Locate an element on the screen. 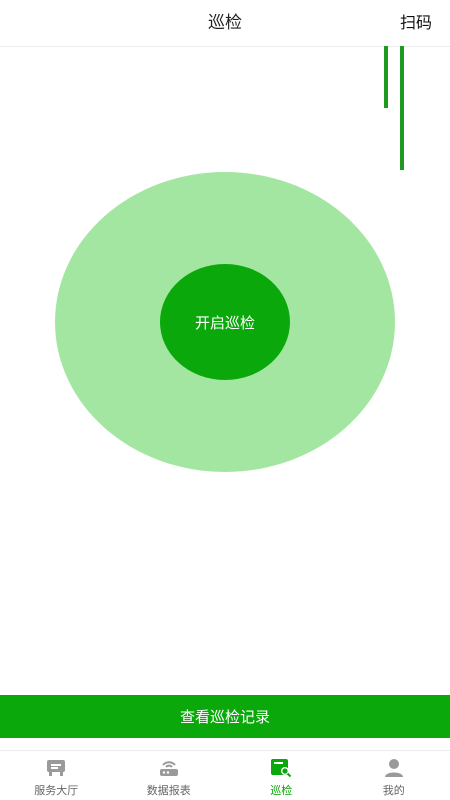 This screenshot has height=800, width=450. start-patrol-button: 开启巡检 is located at coordinates (225, 322).